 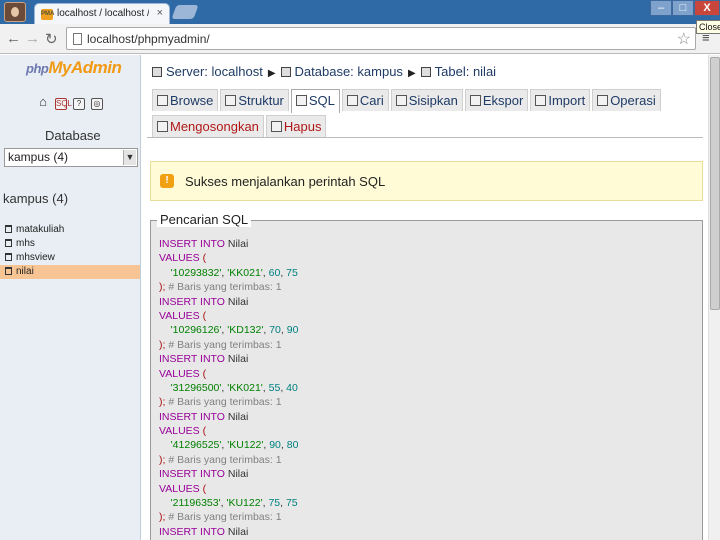 I want to click on tab-mengosongkan: Mengosongkan, so click(x=208, y=126).